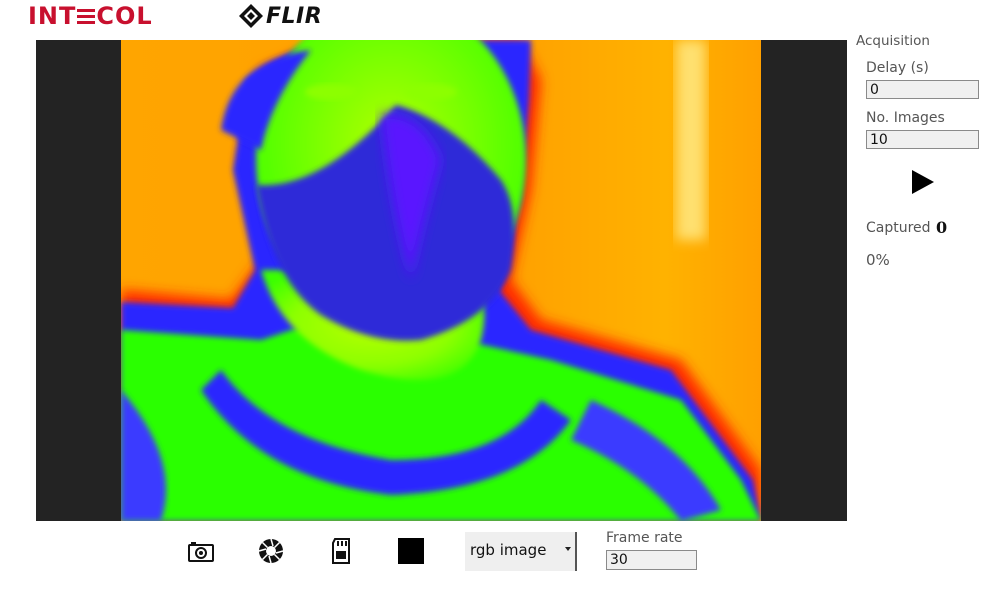 The width and height of the screenshot is (996, 608). What do you see at coordinates (893, 41) in the screenshot?
I see `acquisition-title: Acquisition` at bounding box center [893, 41].